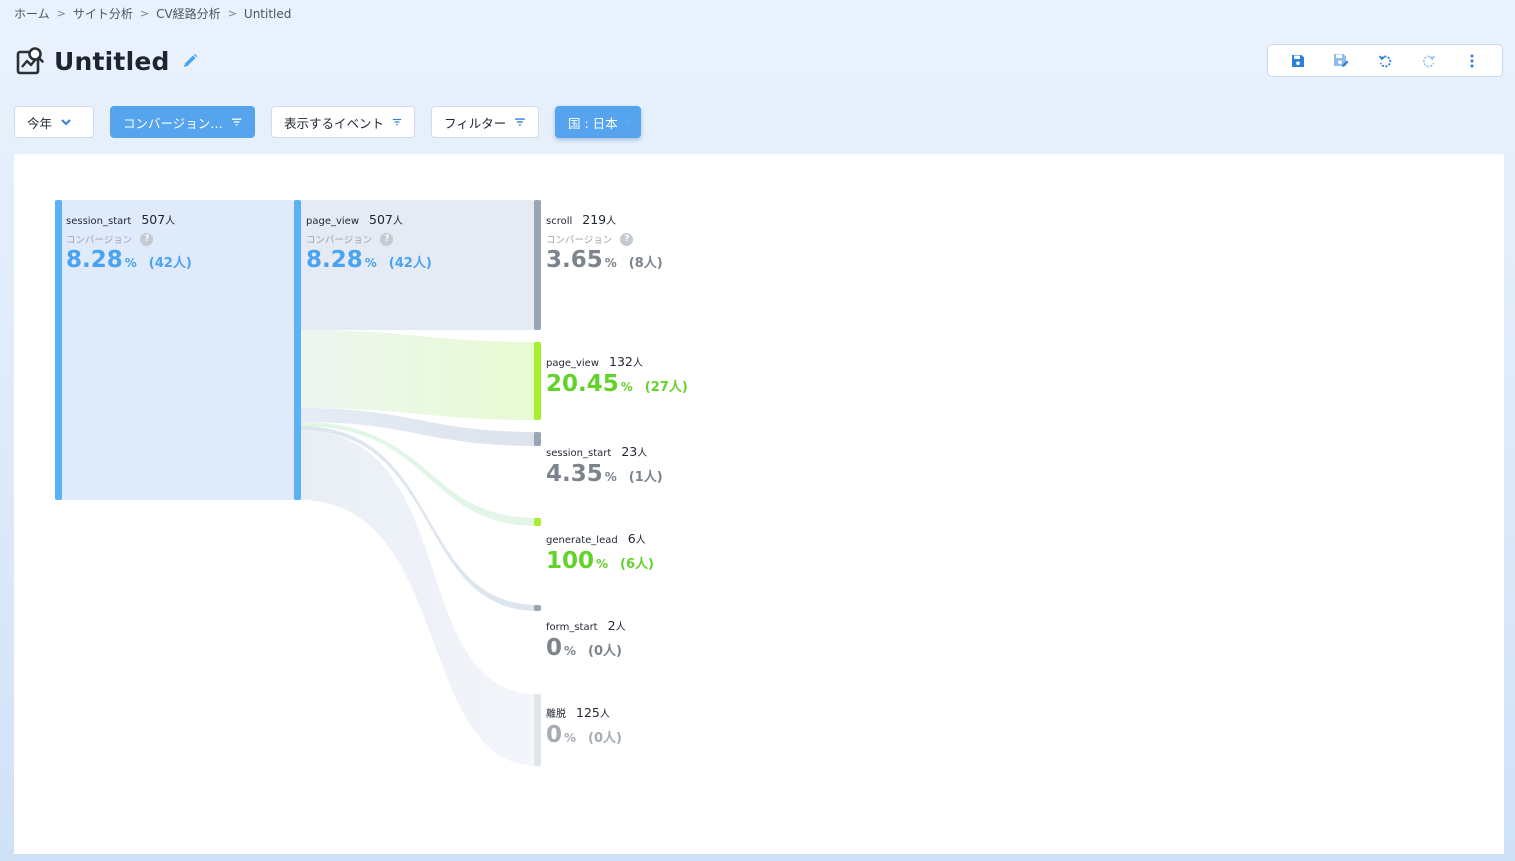 The height and width of the screenshot is (861, 1515). What do you see at coordinates (54, 122) in the screenshot?
I see `period-dropdown: 今年` at bounding box center [54, 122].